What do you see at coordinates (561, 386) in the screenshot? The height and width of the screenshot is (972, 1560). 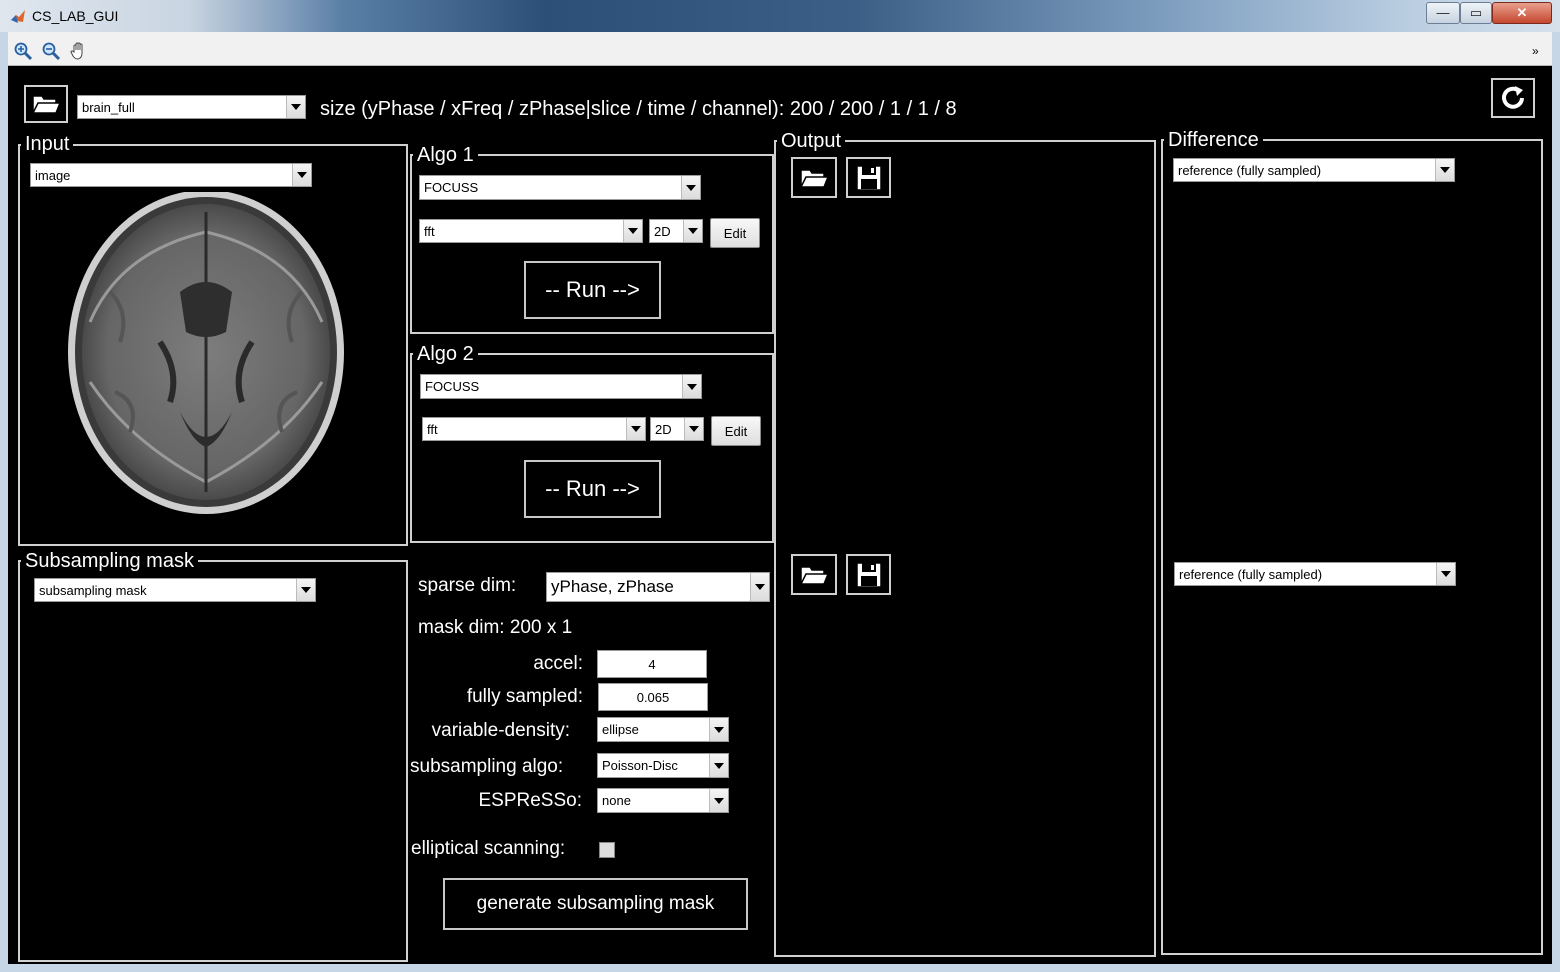 I see `algo2-method-select: FOCUSS` at bounding box center [561, 386].